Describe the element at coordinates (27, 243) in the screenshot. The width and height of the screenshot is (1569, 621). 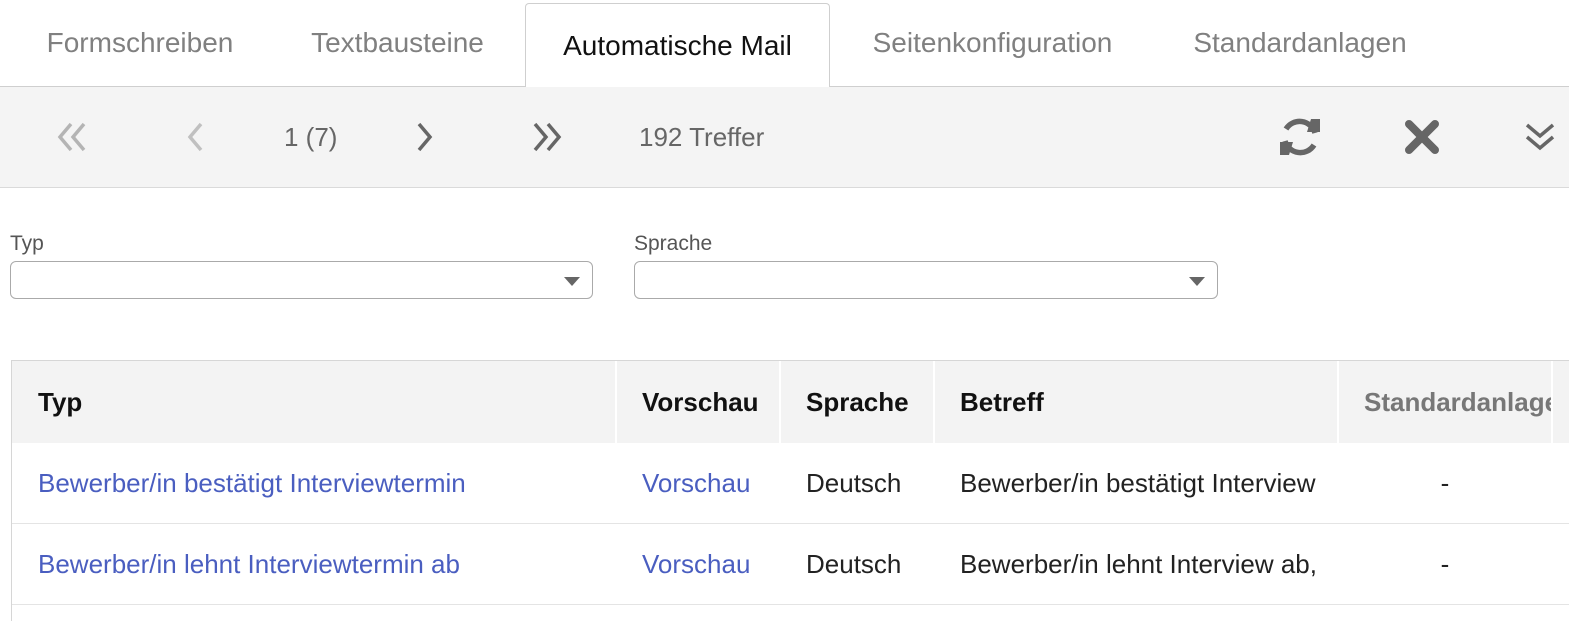
I see `typ-filter-label: Typ` at that location.